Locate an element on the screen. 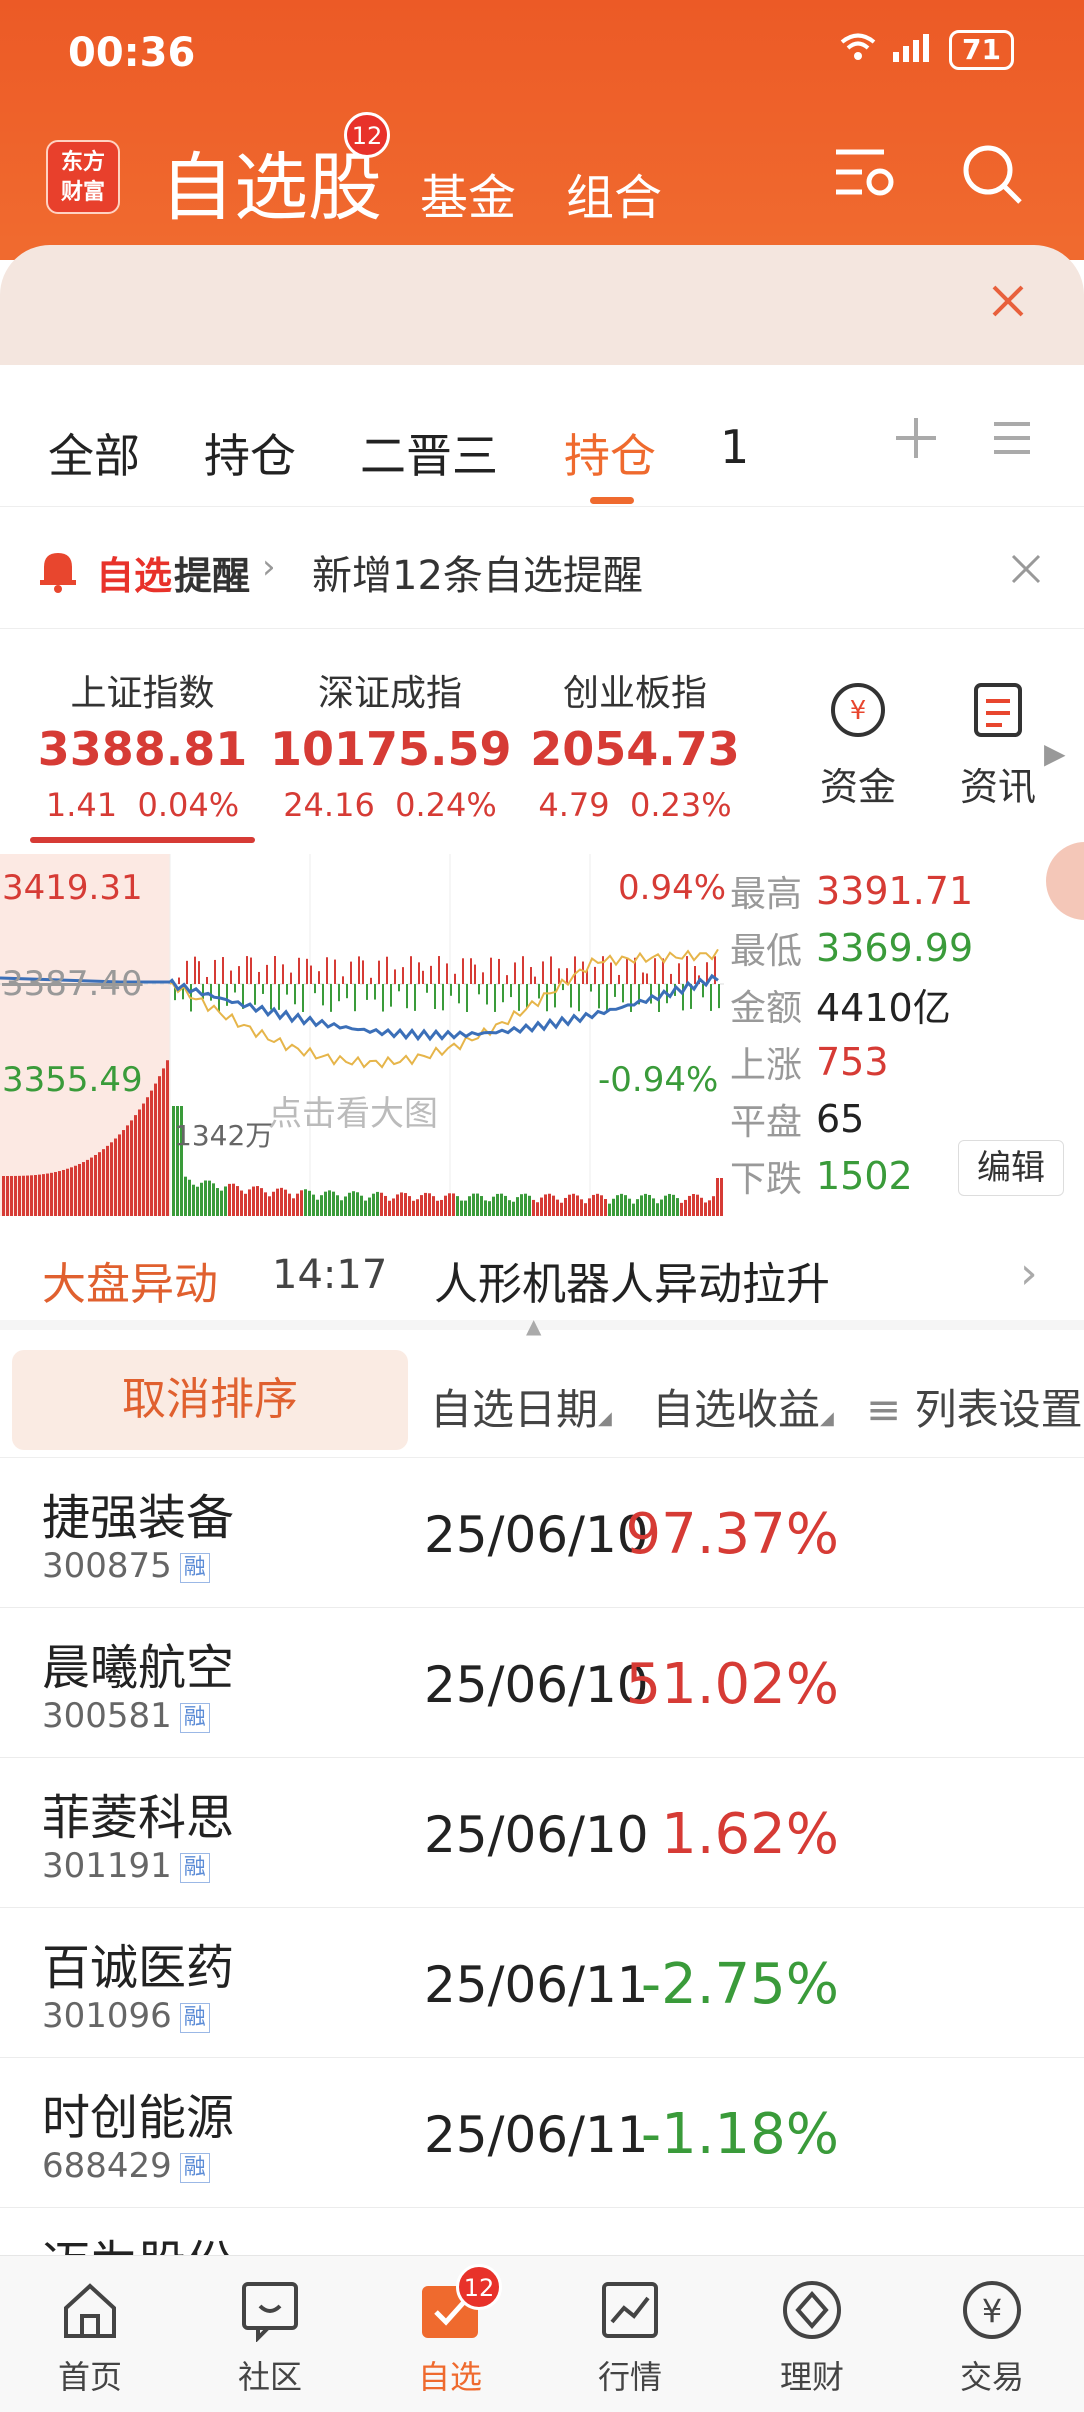 This screenshot has width=1084, height=2412. nav-market: 行情 is located at coordinates (630, 2336).